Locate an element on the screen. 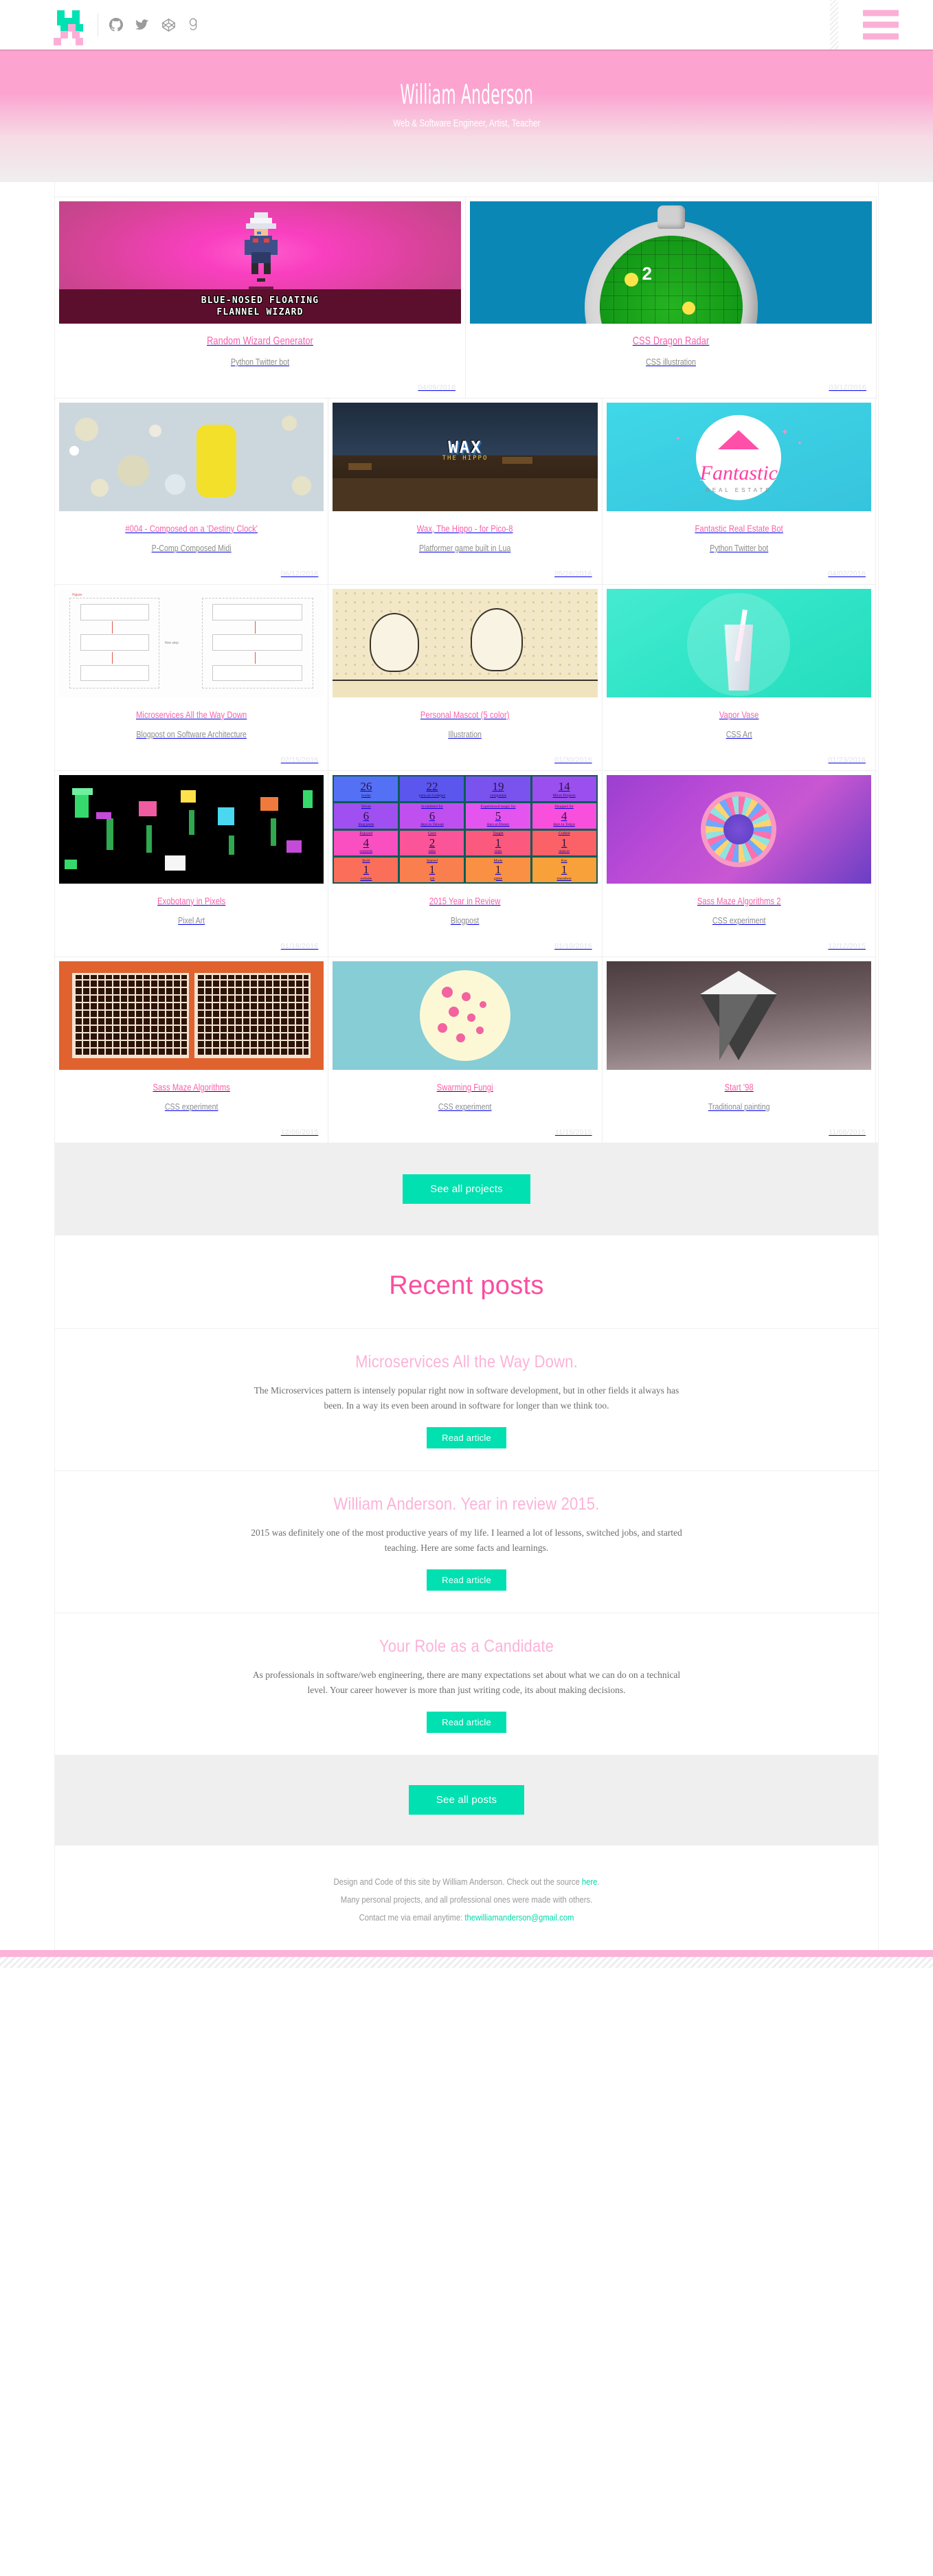 The image size is (933, 2576). codepen-icon is located at coordinates (168, 25).